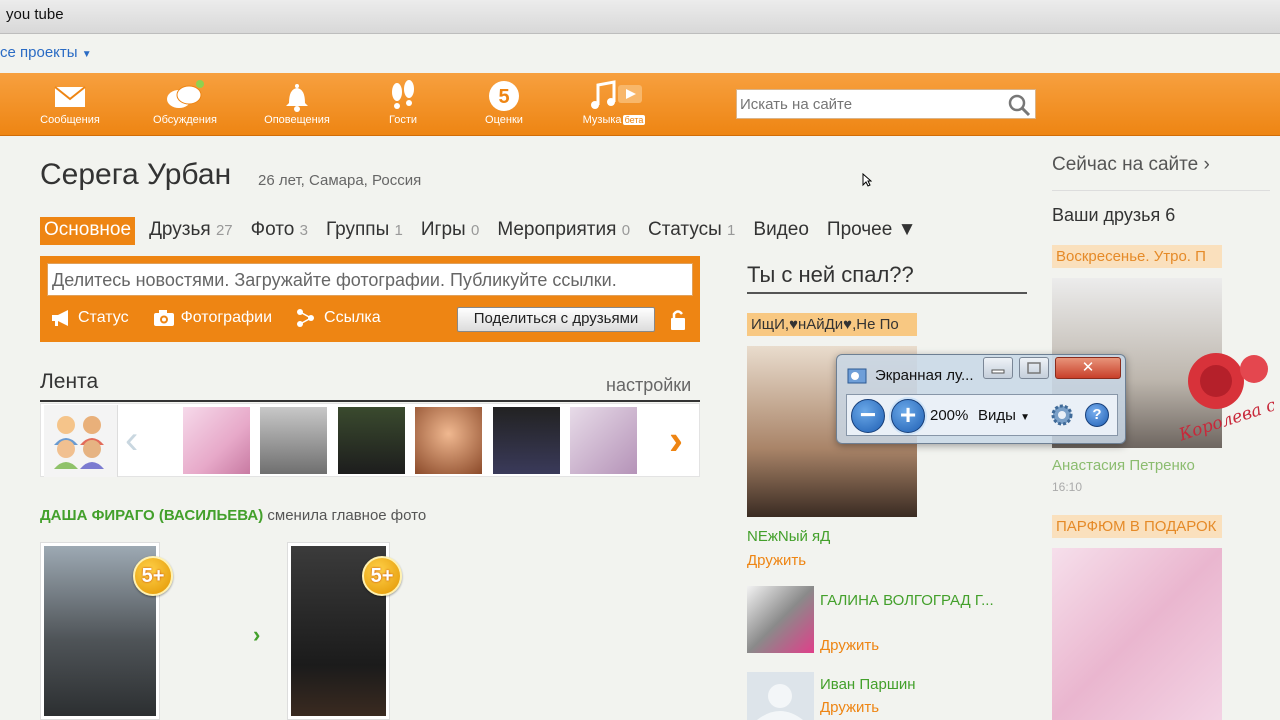 The image size is (1280, 720). I want to click on friend-name-link: Анастасия Петренко, so click(1123, 465).